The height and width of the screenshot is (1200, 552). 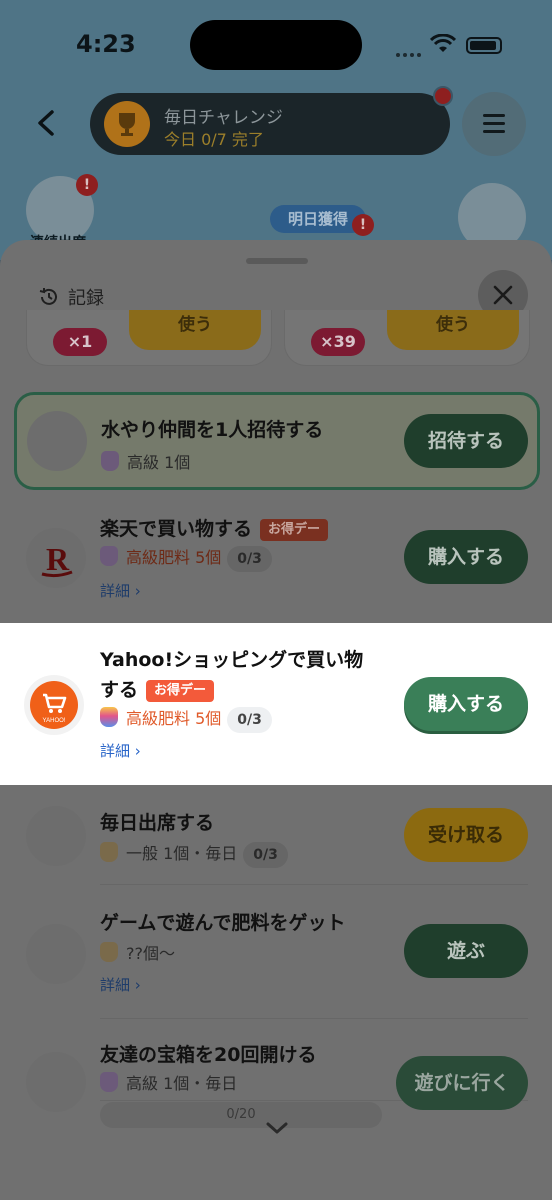 What do you see at coordinates (466, 441) in the screenshot?
I see `invite-button: 招待する` at bounding box center [466, 441].